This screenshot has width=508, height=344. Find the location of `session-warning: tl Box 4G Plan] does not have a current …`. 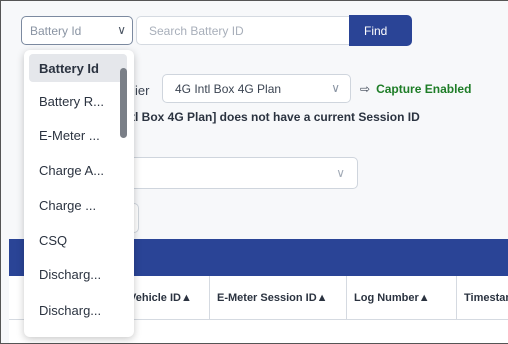

session-warning: tl Box 4G Plan] does not have a current … is located at coordinates (275, 117).